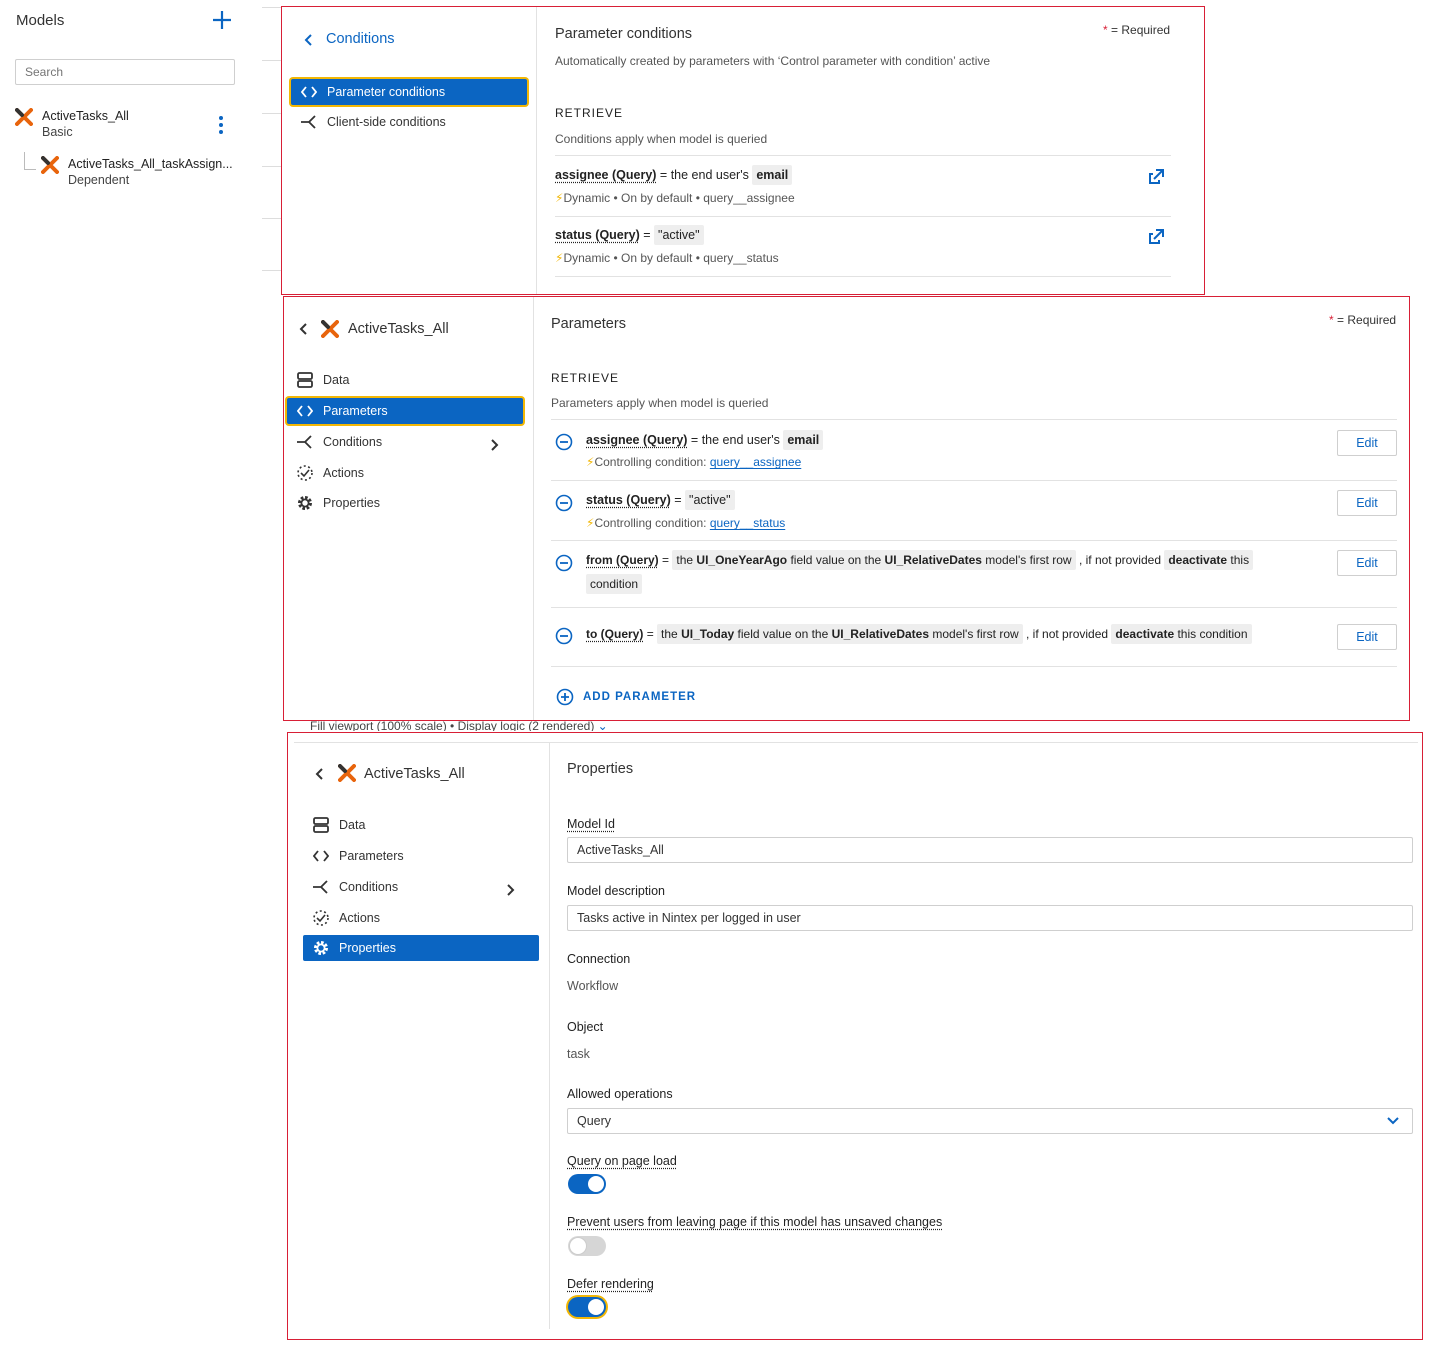 The image size is (1433, 1345). Describe the element at coordinates (593, 986) in the screenshot. I see `connection-value: Workflow` at that location.